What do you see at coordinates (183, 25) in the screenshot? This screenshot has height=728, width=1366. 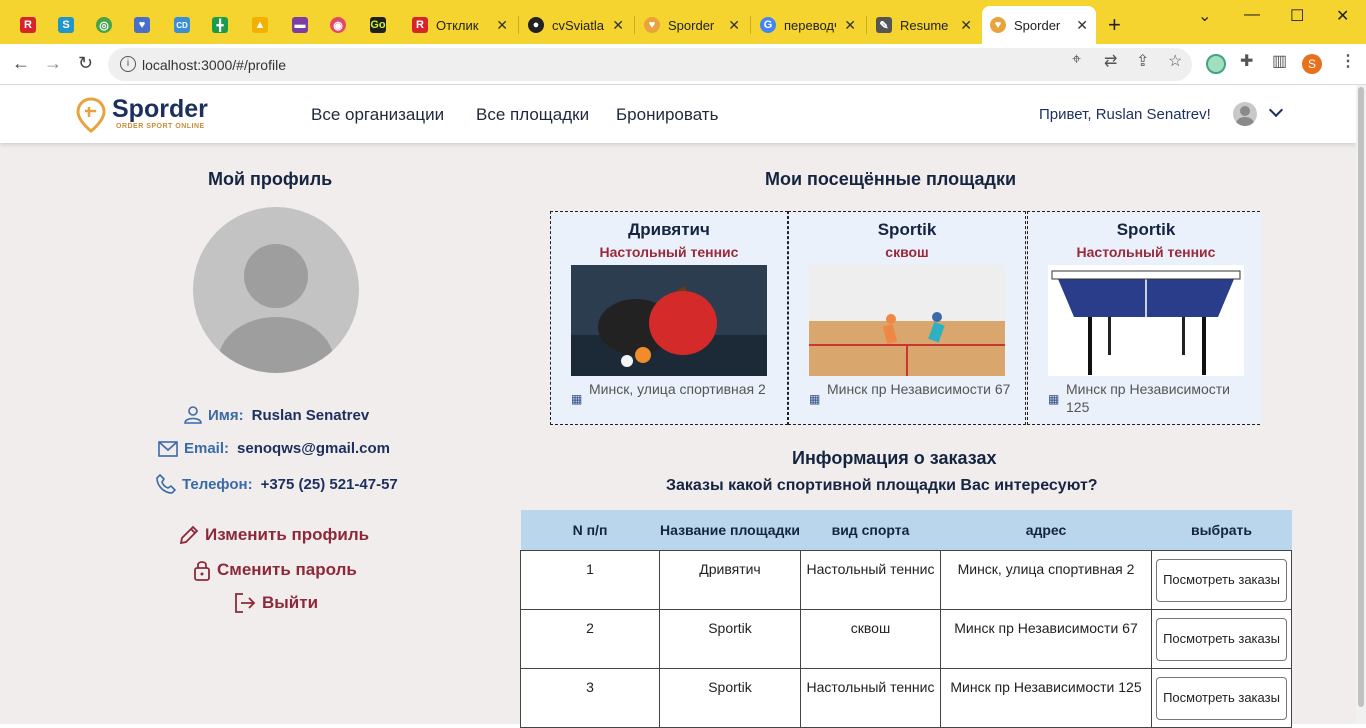 I see `pinned-tab: CD` at bounding box center [183, 25].